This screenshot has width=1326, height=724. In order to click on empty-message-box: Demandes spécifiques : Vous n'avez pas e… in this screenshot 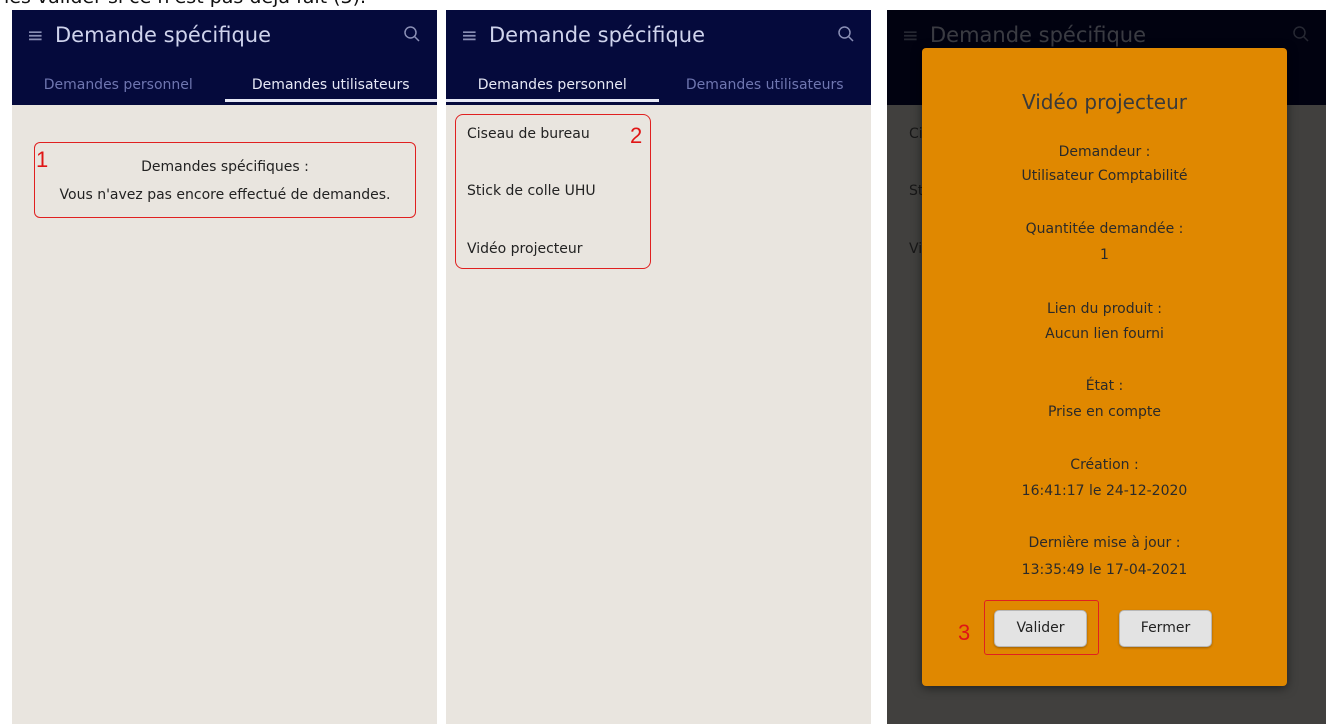, I will do `click(225, 180)`.